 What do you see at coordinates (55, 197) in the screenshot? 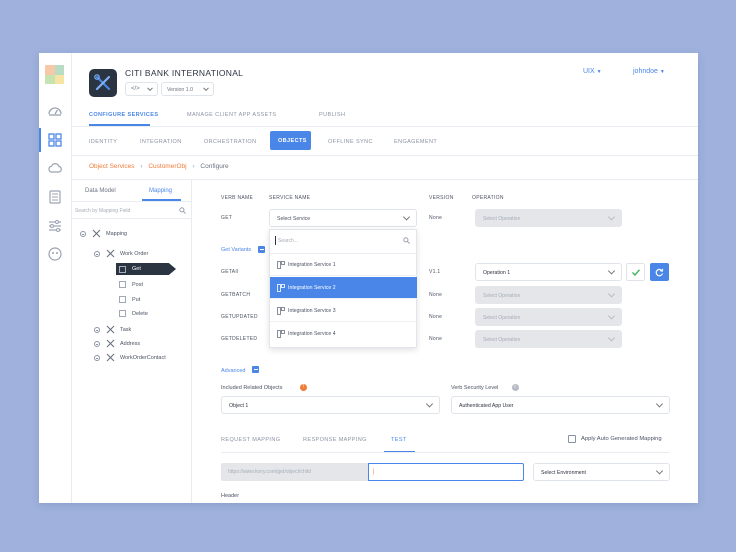
I see `database-icon` at bounding box center [55, 197].